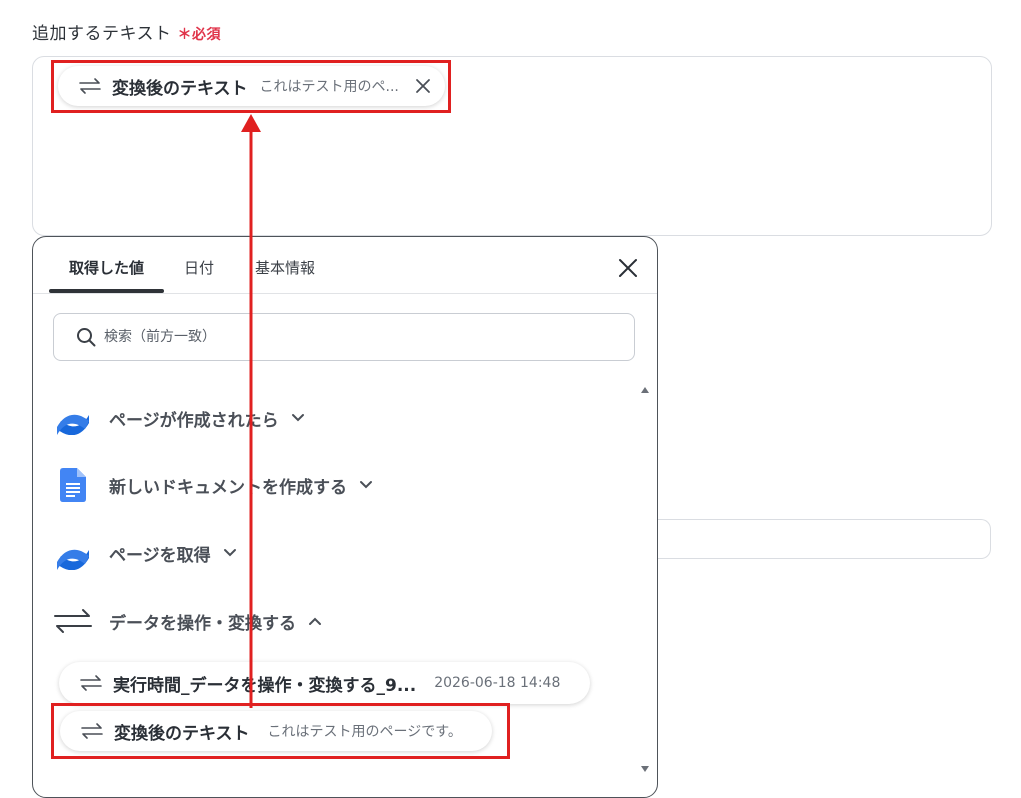 The height and width of the screenshot is (798, 1021). I want to click on item-value: 2026-06-18 14:48, so click(497, 683).